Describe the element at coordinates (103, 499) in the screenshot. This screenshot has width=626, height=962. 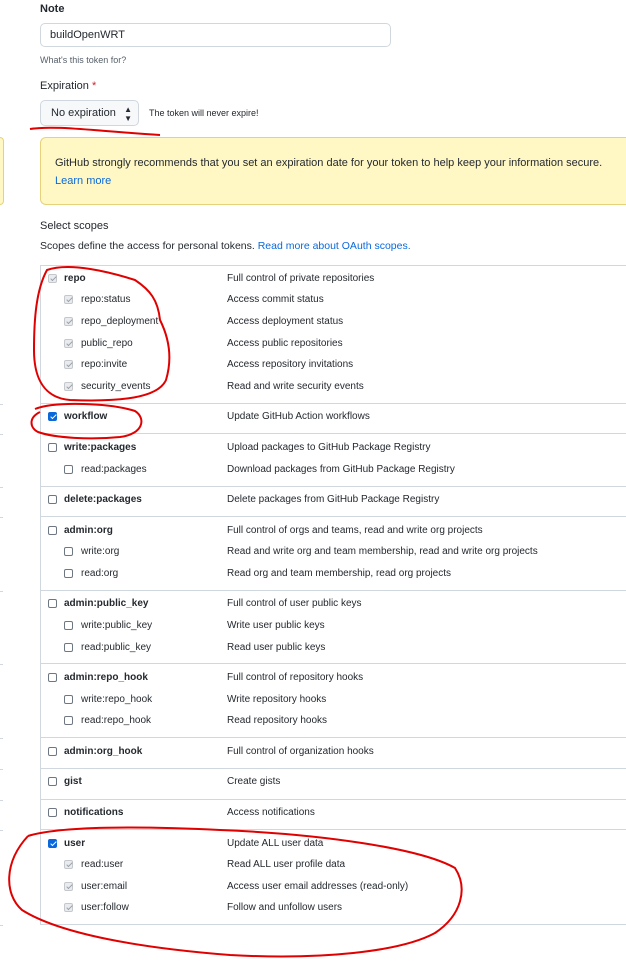
I see `scope-name: delete:packages` at that location.